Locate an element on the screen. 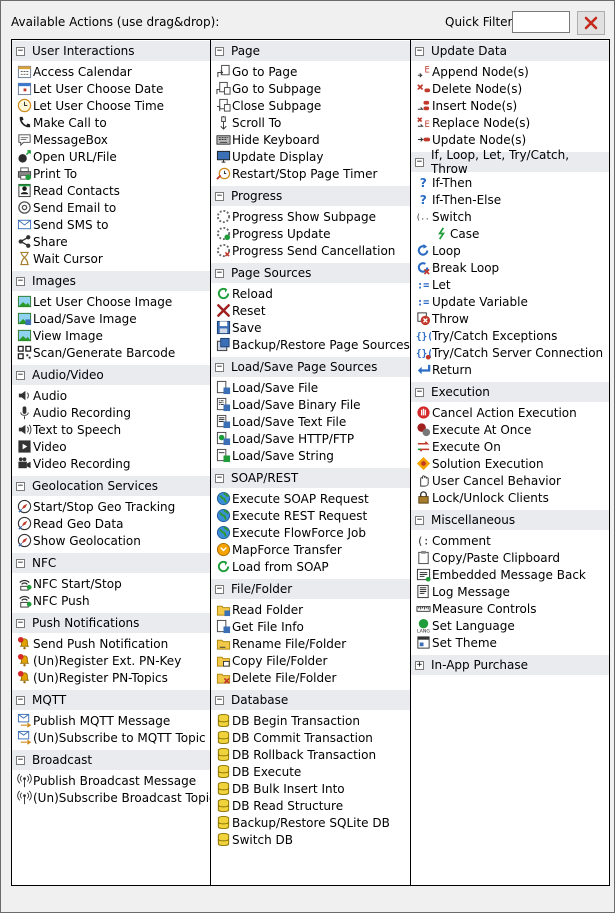 This screenshot has width=615, height=913. action-item: Log Message is located at coordinates (510, 591).